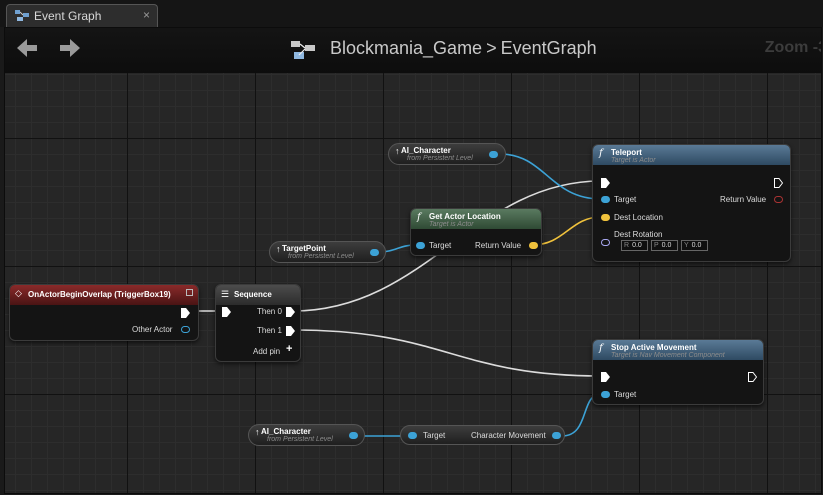 The image size is (823, 495). Describe the element at coordinates (269, 330) in the screenshot. I see `pin-label-then1: Then 1` at that location.